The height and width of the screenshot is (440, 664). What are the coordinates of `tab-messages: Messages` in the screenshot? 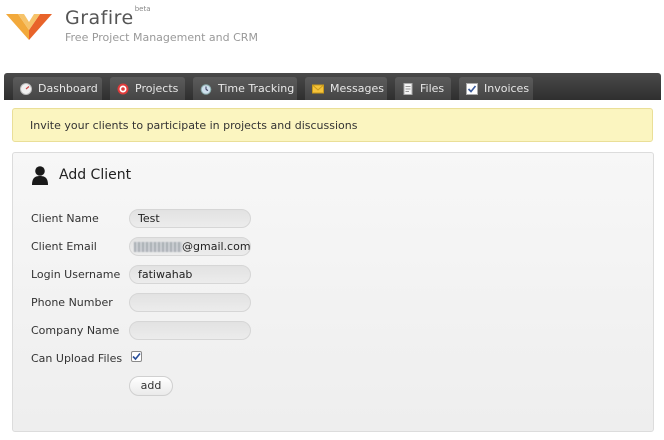 It's located at (346, 88).